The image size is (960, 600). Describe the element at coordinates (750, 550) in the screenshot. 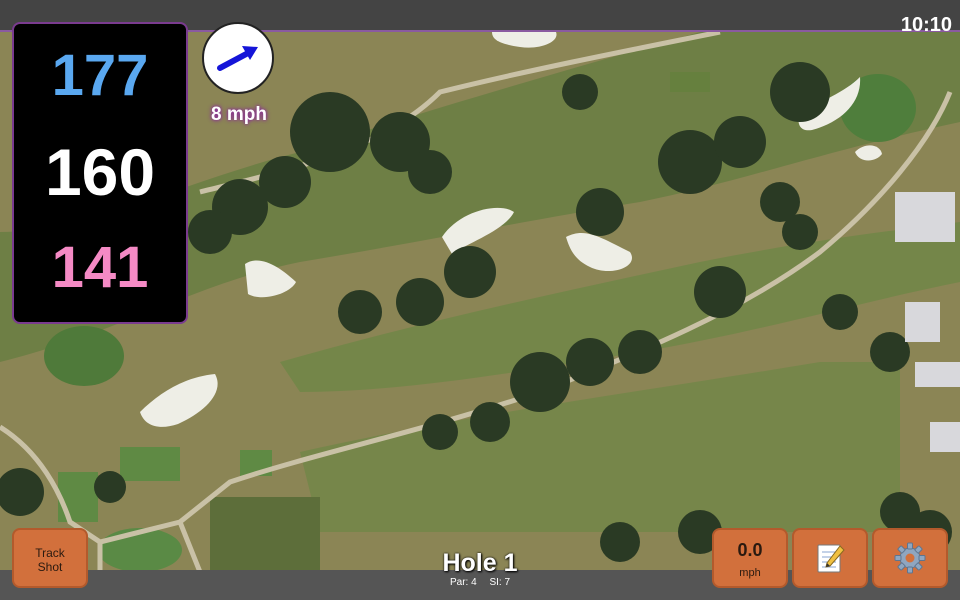

I see `speed-value: 0.0` at that location.